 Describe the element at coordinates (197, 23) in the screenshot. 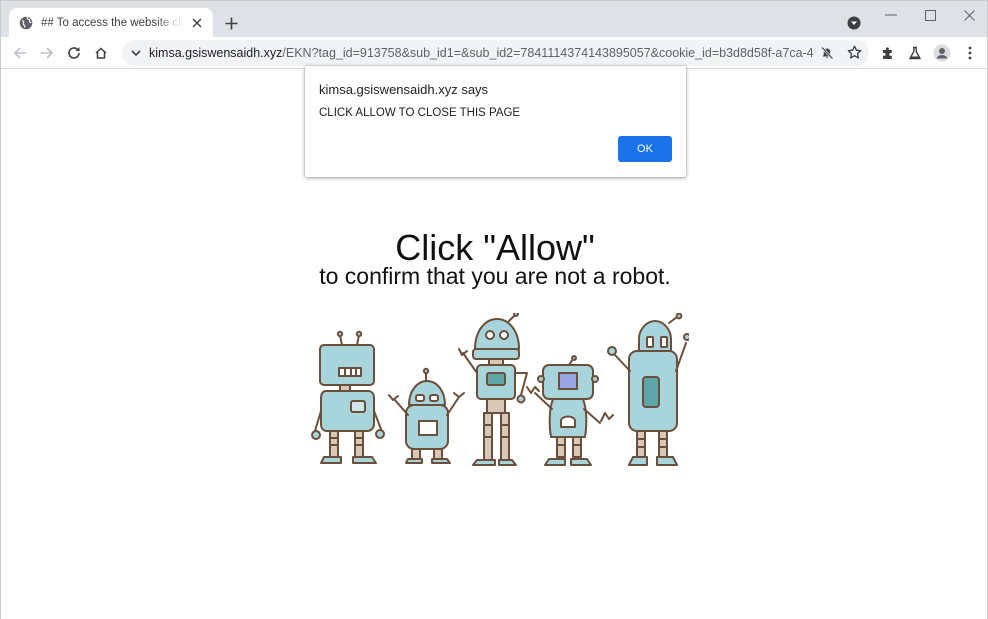

I see `tab-close-icon` at that location.